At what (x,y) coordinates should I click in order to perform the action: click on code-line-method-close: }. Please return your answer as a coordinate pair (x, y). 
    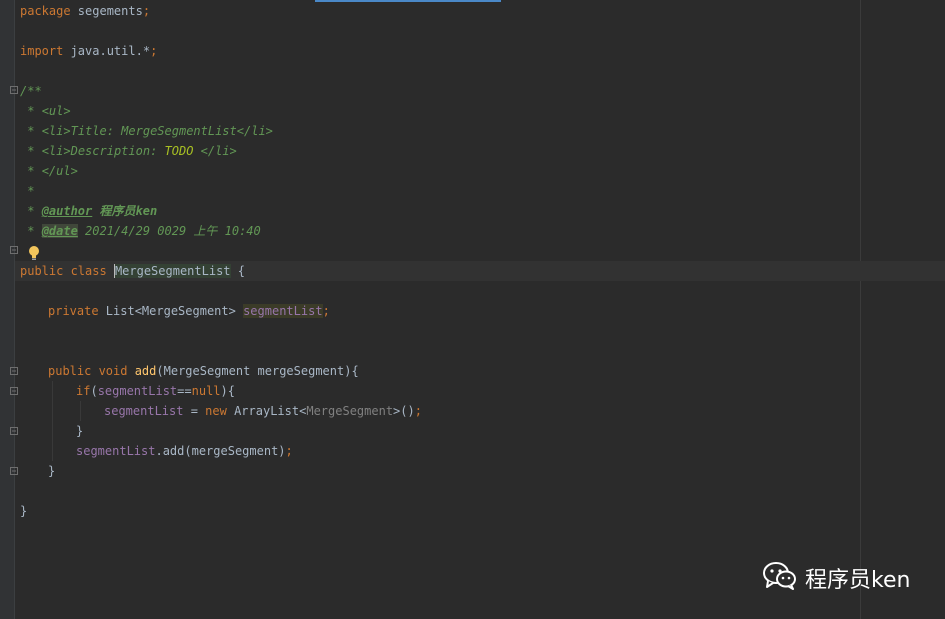
    Looking at the image, I should click on (51, 471).